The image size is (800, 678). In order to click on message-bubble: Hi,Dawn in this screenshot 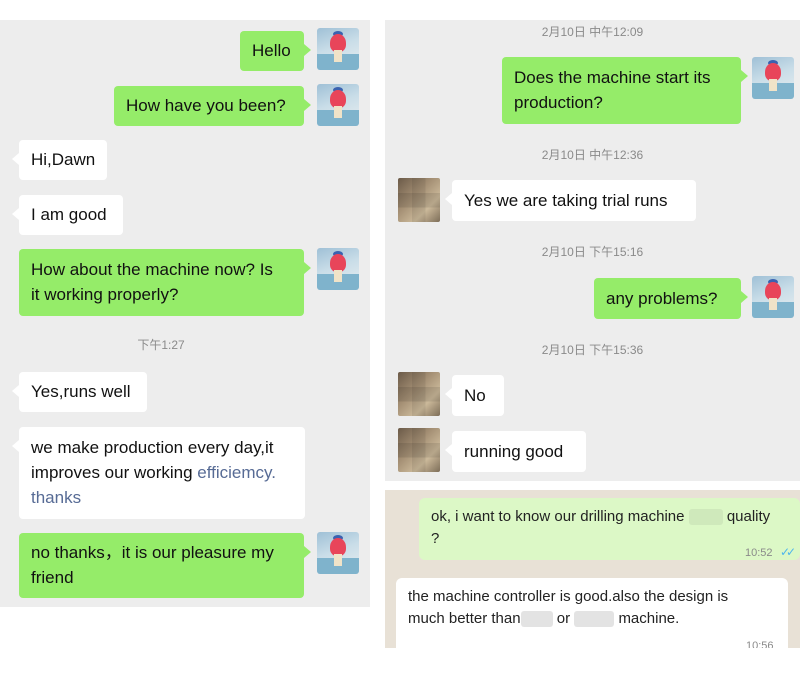, I will do `click(59, 160)`.